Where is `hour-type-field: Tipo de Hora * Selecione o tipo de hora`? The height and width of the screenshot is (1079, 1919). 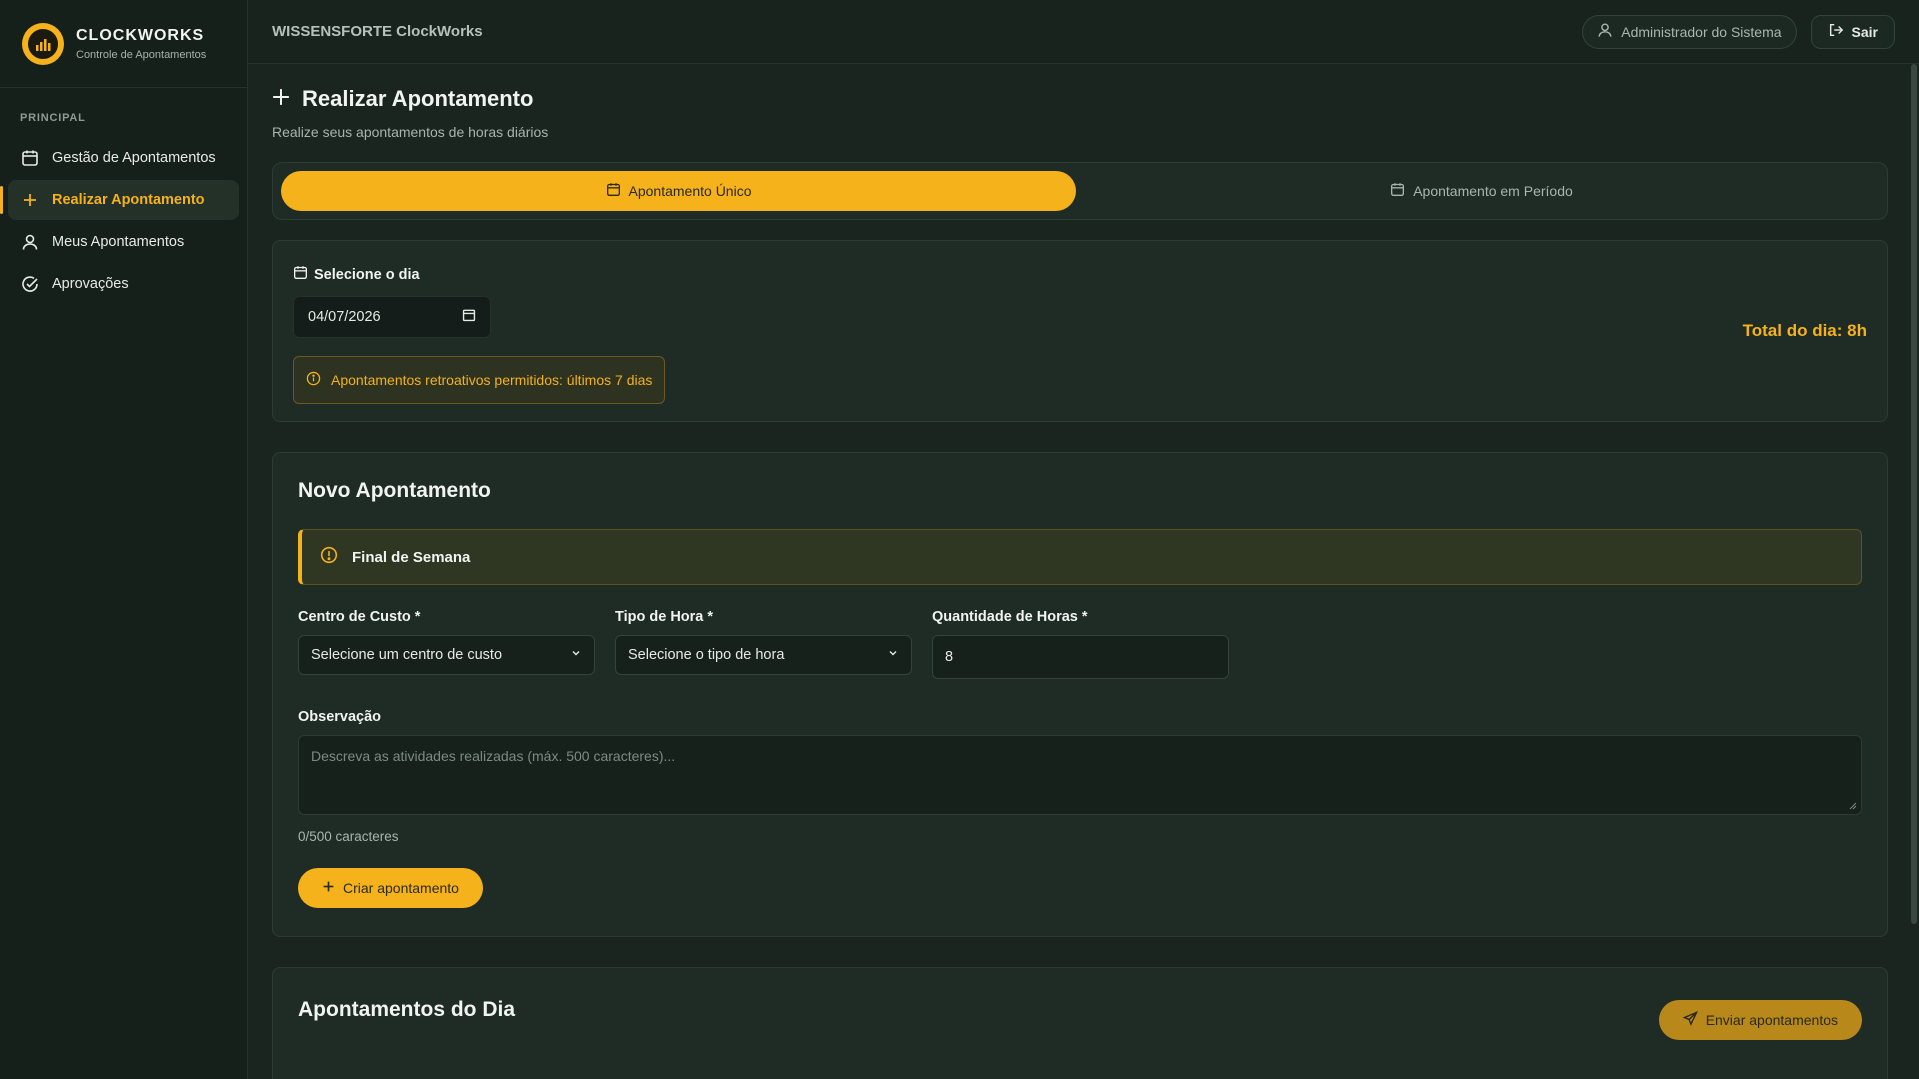 hour-type-field: Tipo de Hora * Selecione o tipo de hora is located at coordinates (763, 644).